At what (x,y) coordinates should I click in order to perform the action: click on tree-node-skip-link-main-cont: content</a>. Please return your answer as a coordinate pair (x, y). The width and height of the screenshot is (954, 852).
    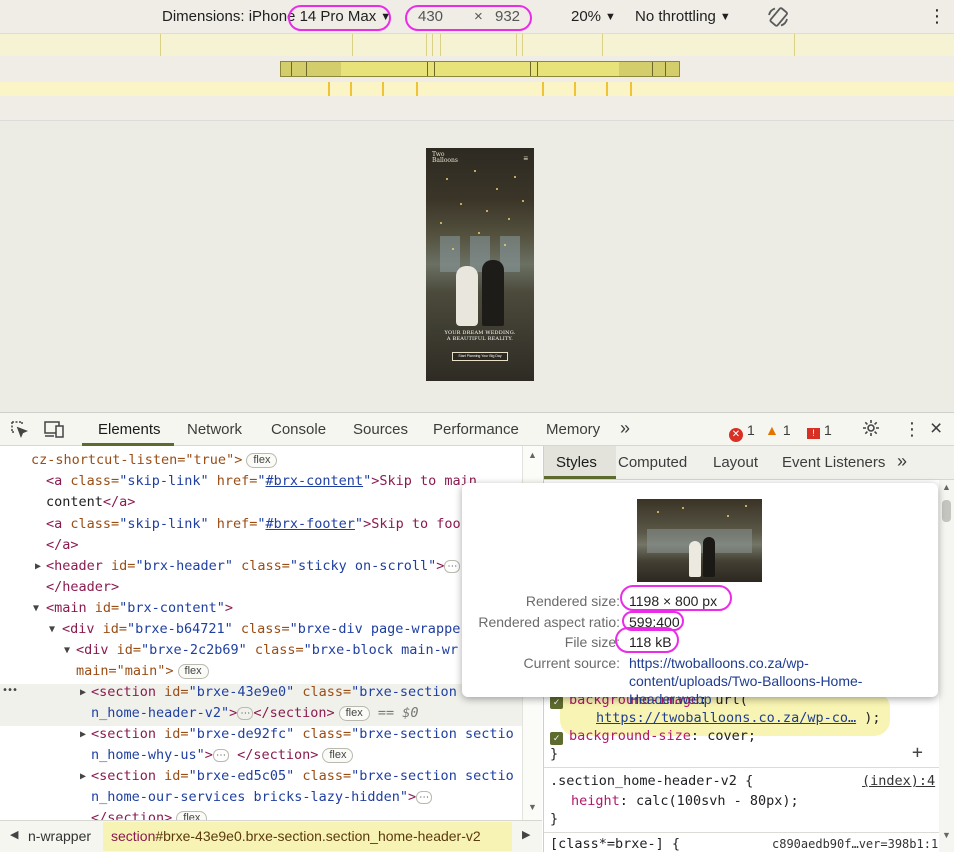
    Looking at the image, I should click on (90, 502).